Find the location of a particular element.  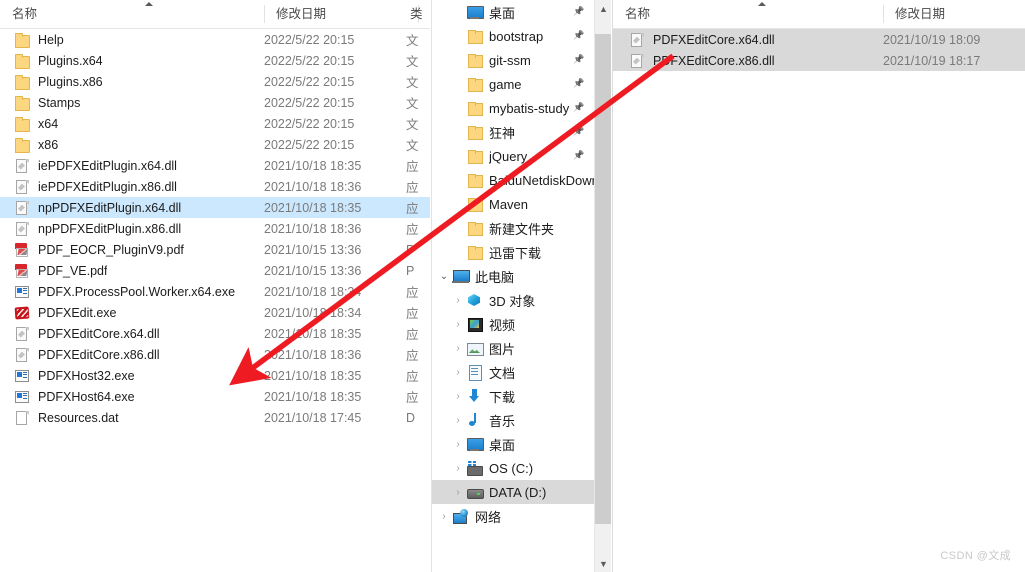

scroll-up-arrow-icon: ▲ is located at coordinates (603, 8).